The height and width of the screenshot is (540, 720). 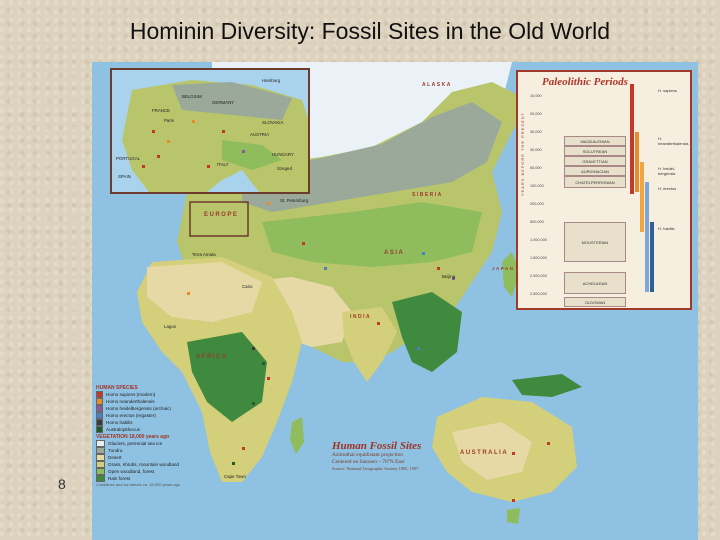 I want to click on page-number: 8, so click(x=62, y=484).